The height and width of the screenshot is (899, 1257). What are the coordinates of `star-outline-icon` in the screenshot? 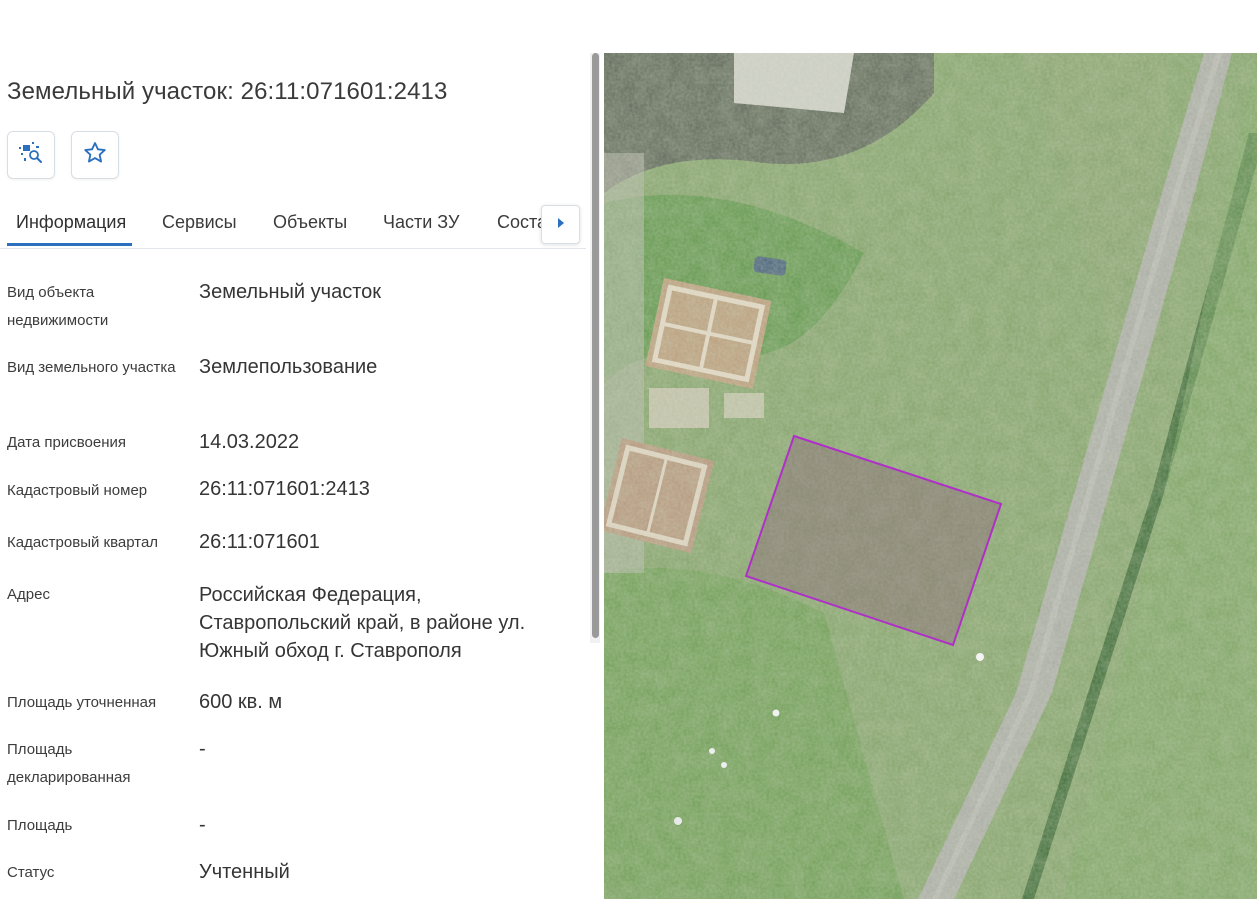 It's located at (95, 155).